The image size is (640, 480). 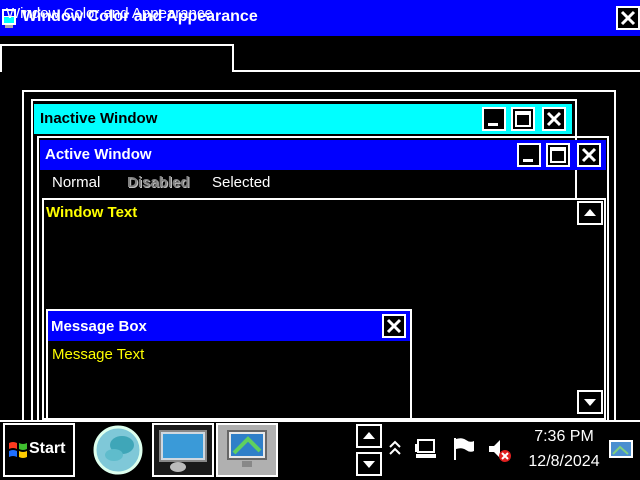 I want to click on taskbar-app-display, so click(x=183, y=450).